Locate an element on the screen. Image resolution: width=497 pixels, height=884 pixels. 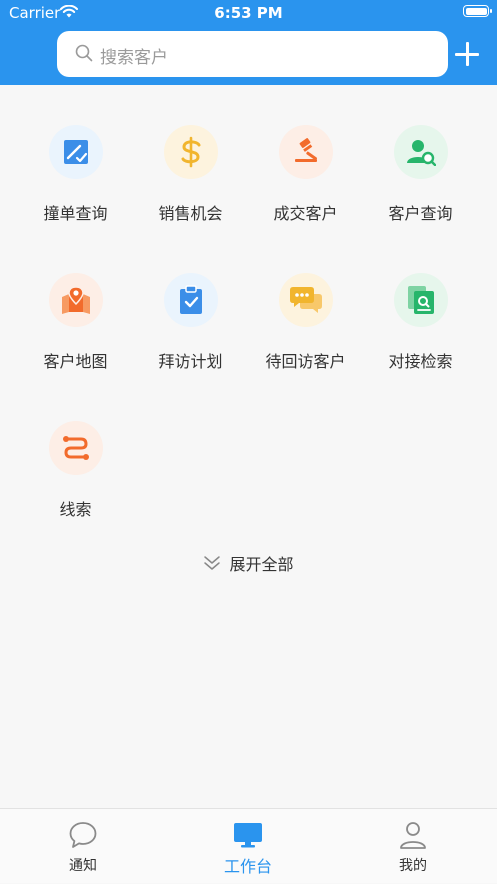
grid-label: 对接检索 is located at coordinates (420, 361).